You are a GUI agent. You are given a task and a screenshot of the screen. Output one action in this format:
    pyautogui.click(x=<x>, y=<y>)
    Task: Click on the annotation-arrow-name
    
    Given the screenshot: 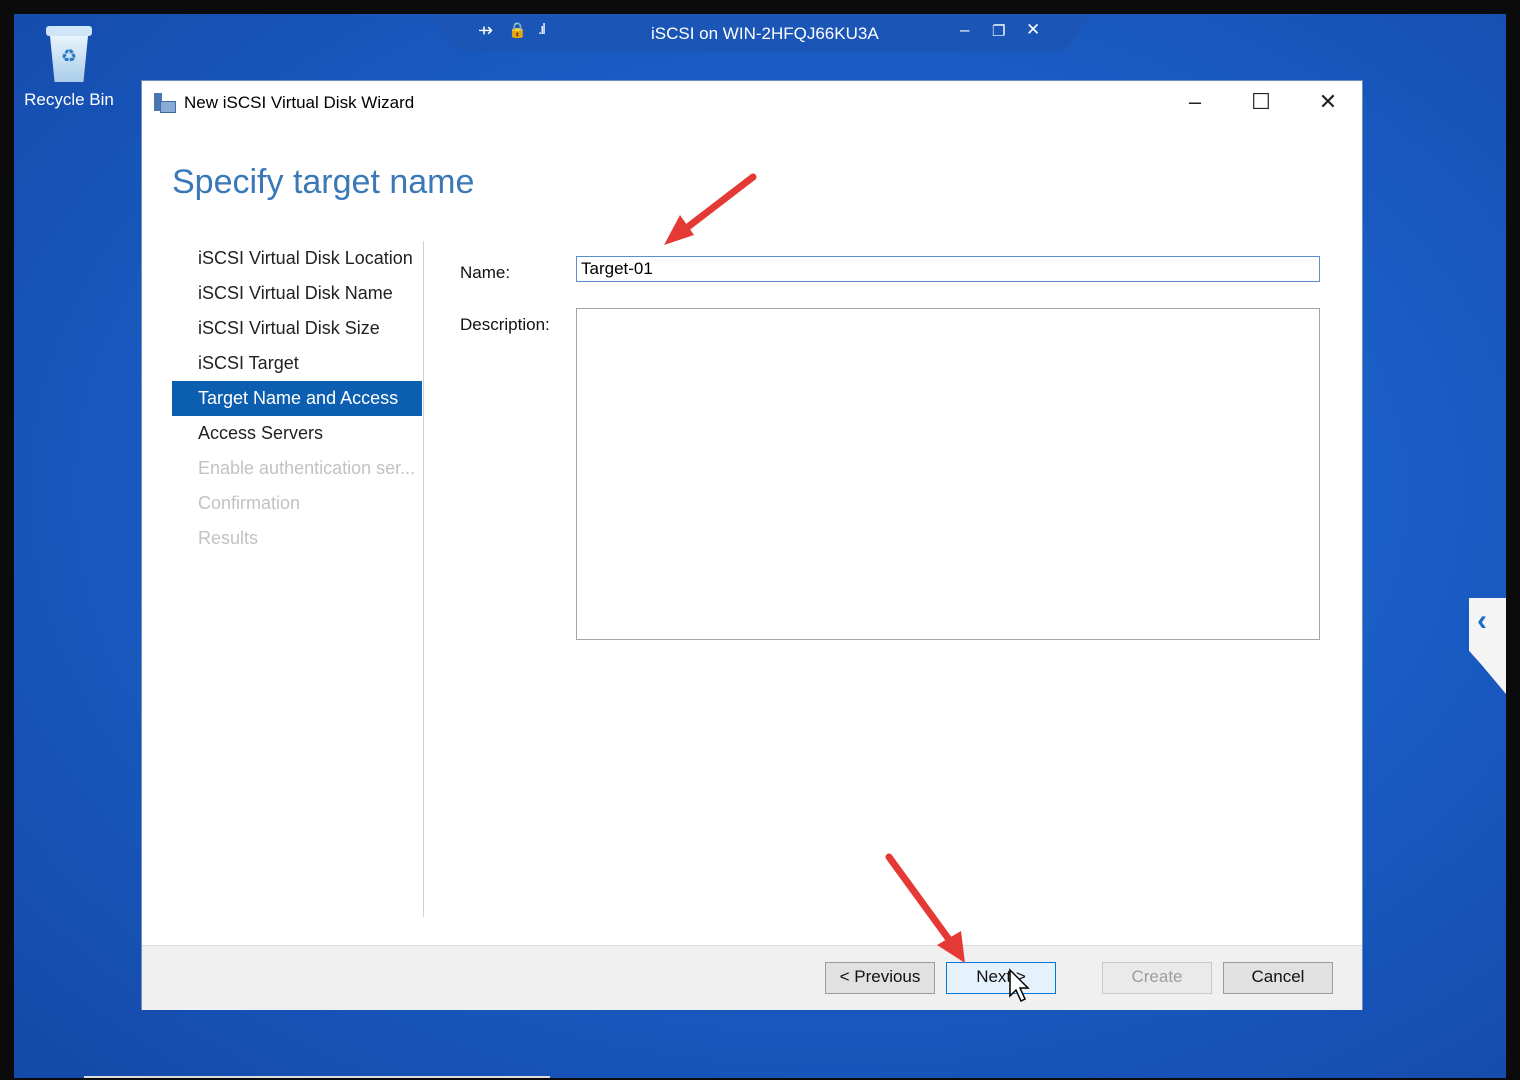 What is the action you would take?
    pyautogui.click(x=710, y=209)
    